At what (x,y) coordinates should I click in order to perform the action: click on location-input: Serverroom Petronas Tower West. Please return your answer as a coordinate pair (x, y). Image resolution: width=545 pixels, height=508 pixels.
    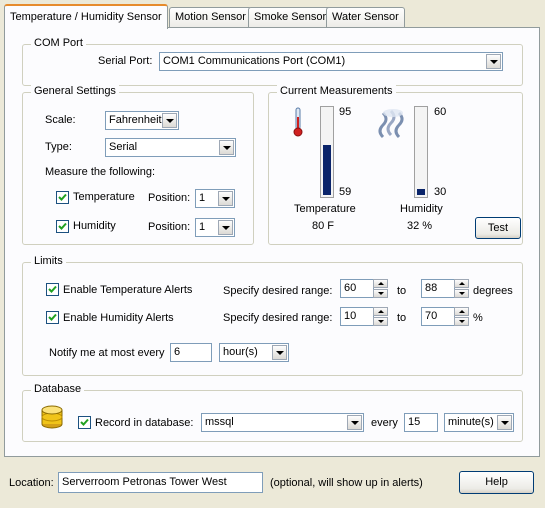
    Looking at the image, I should click on (160, 482).